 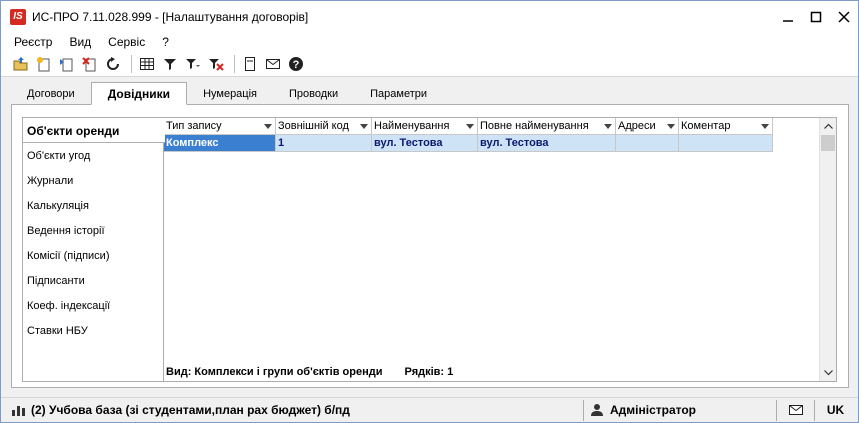 I want to click on close-button, so click(x=844, y=16).